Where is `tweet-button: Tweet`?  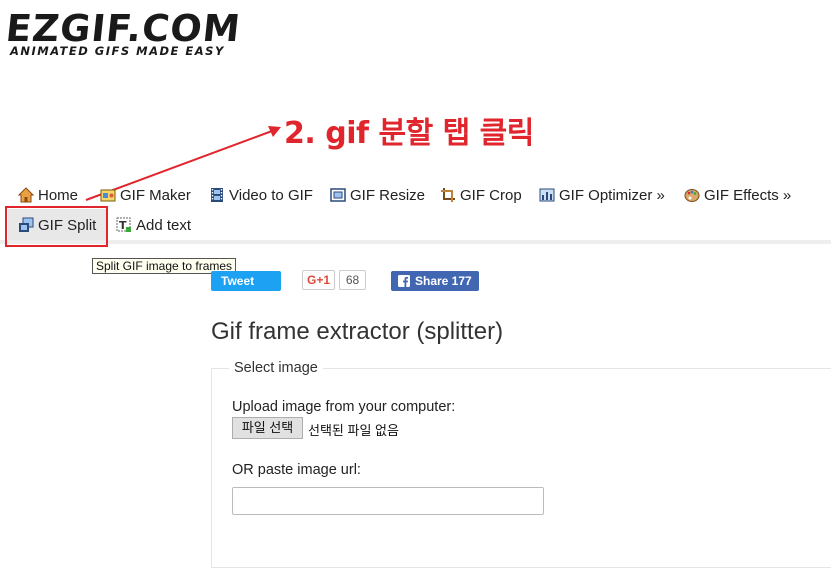
tweet-button: Tweet is located at coordinates (246, 281).